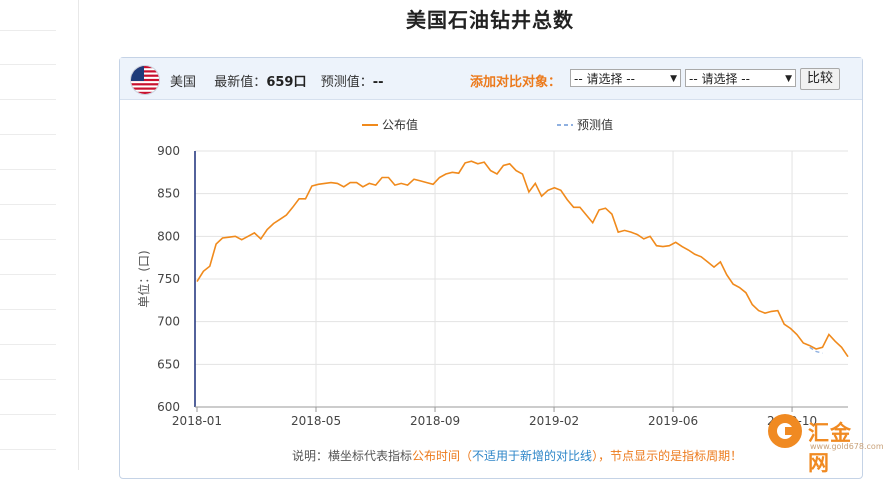 The height and width of the screenshot is (479, 888). What do you see at coordinates (847, 446) in the screenshot?
I see `logo-url: www.gold678.com` at bounding box center [847, 446].